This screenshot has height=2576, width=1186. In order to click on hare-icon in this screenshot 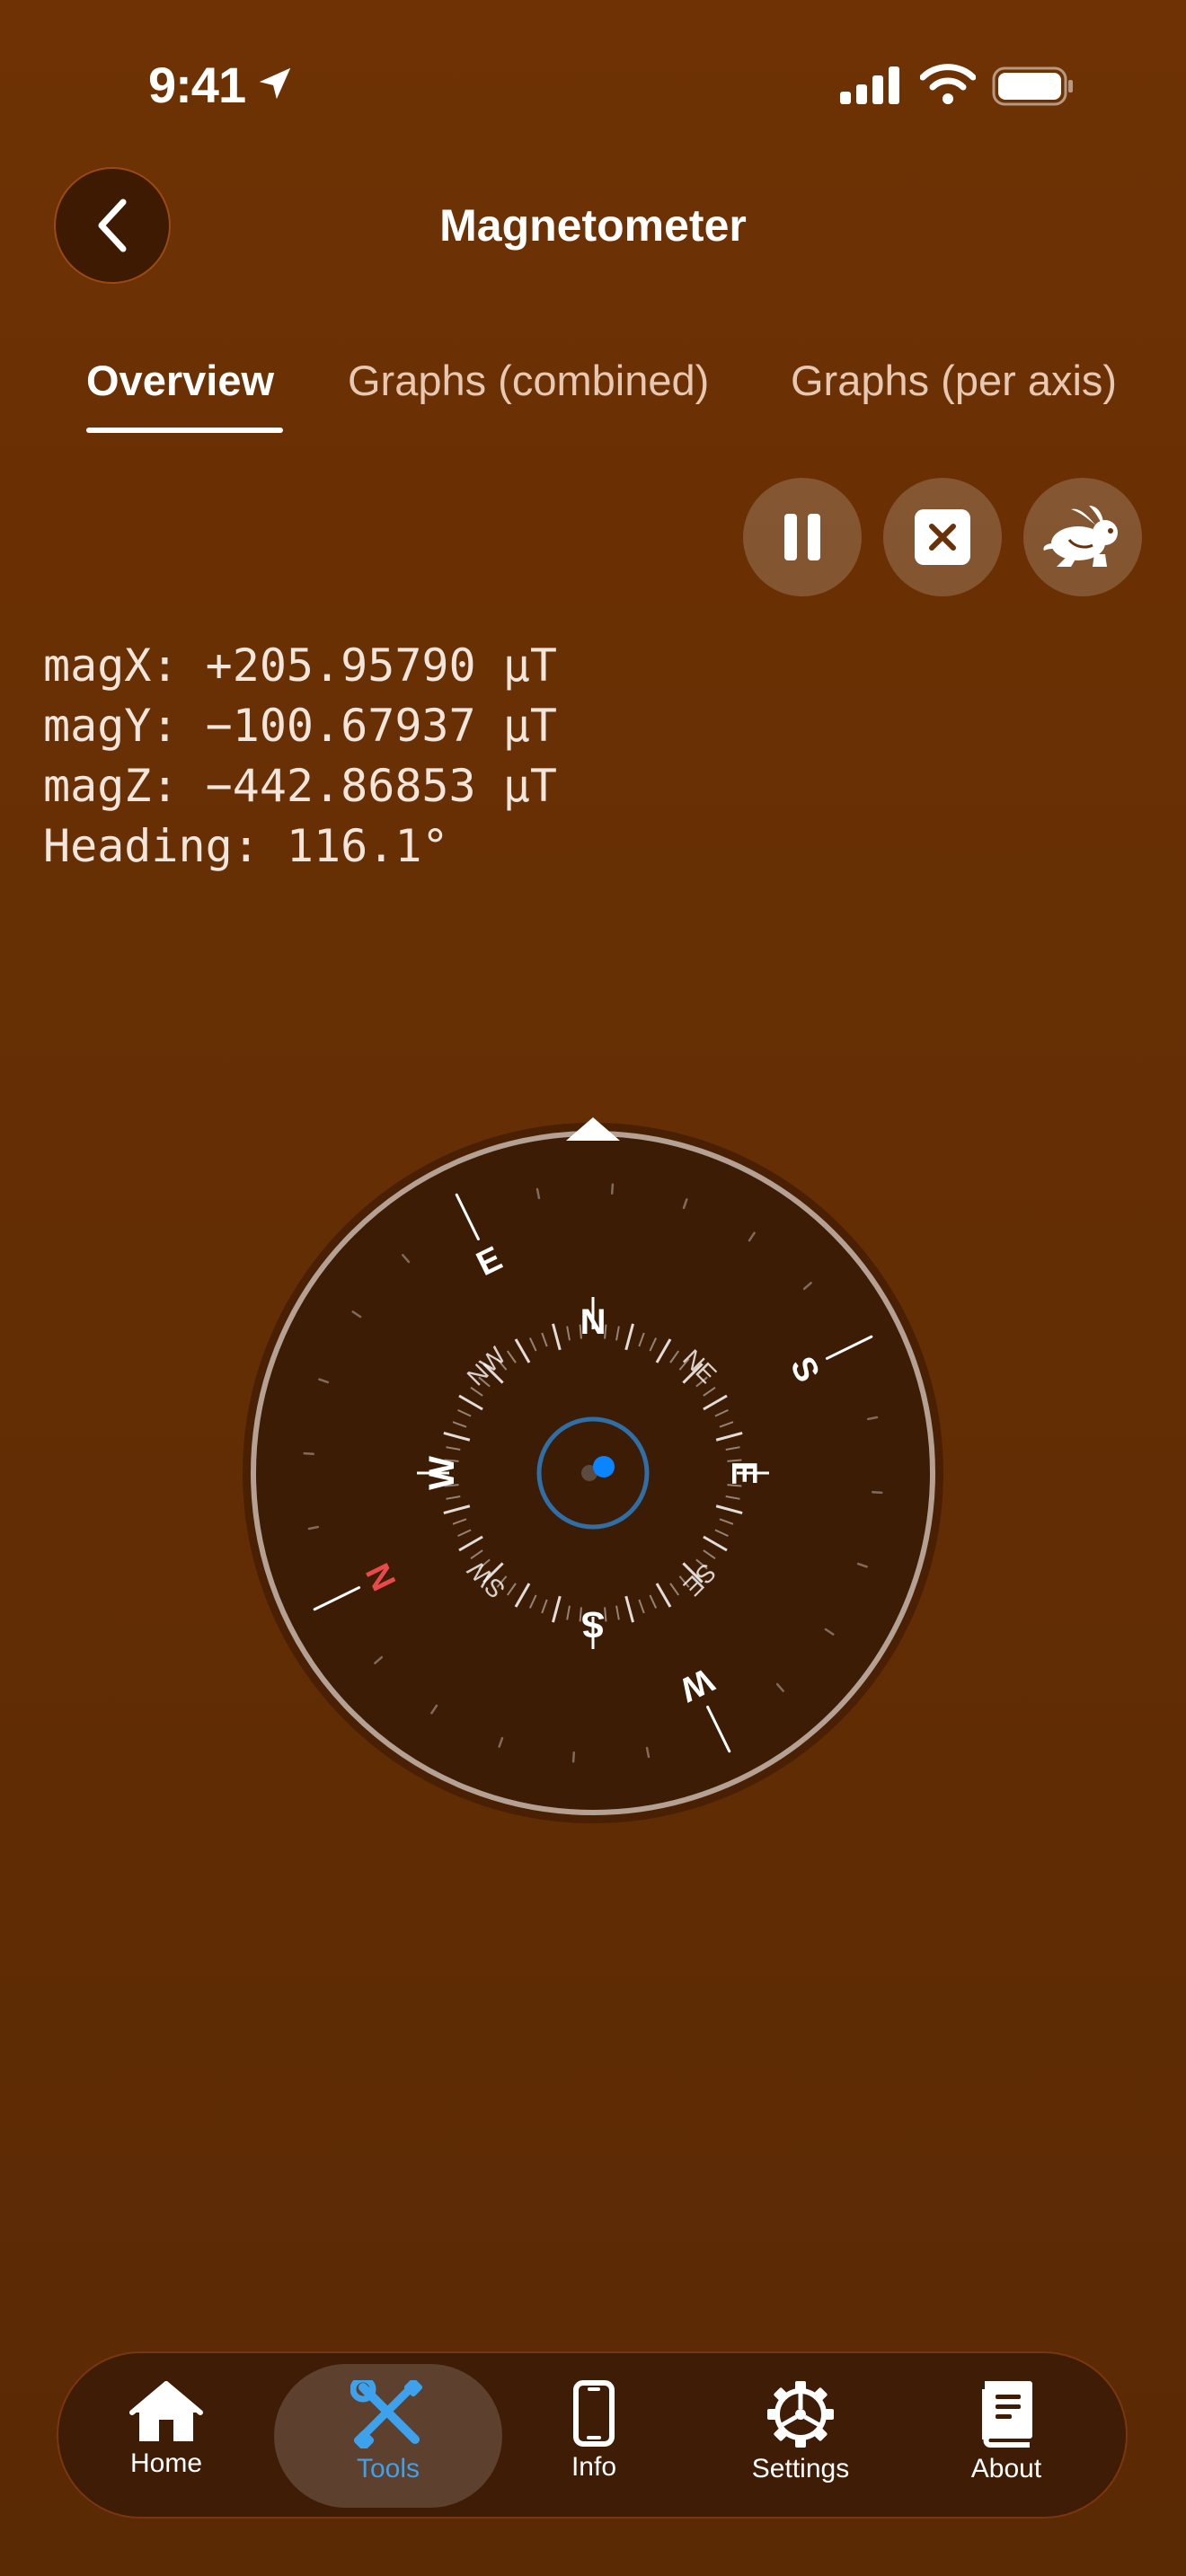, I will do `click(1080, 536)`.